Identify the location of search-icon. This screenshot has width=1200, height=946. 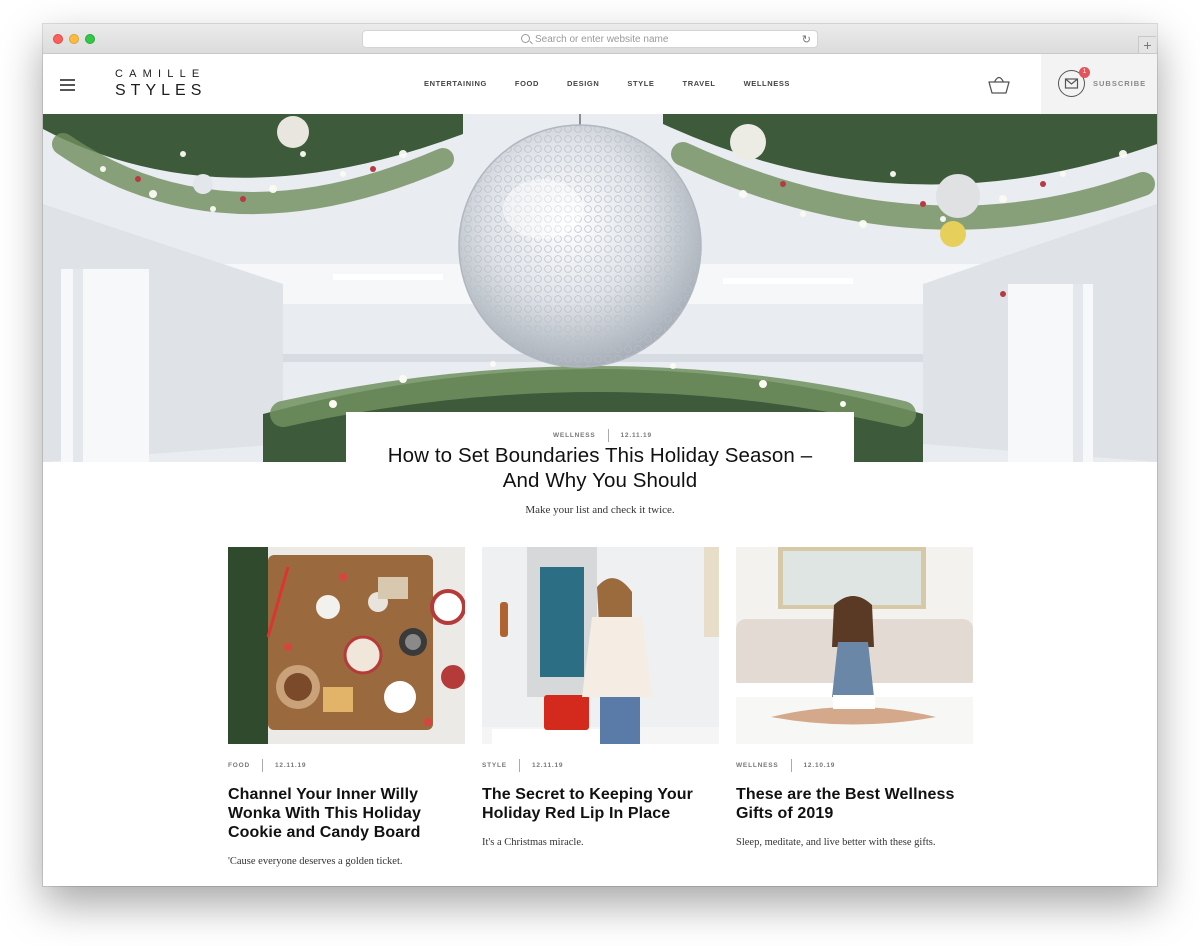
(525, 38).